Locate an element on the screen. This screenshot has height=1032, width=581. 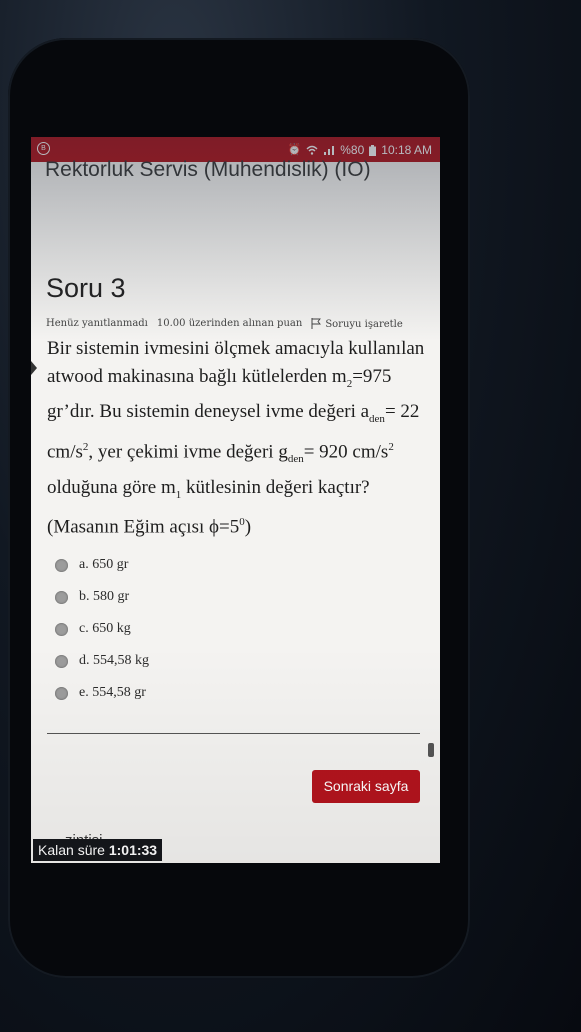
option-label: a. 650 gr is located at coordinates (104, 564).